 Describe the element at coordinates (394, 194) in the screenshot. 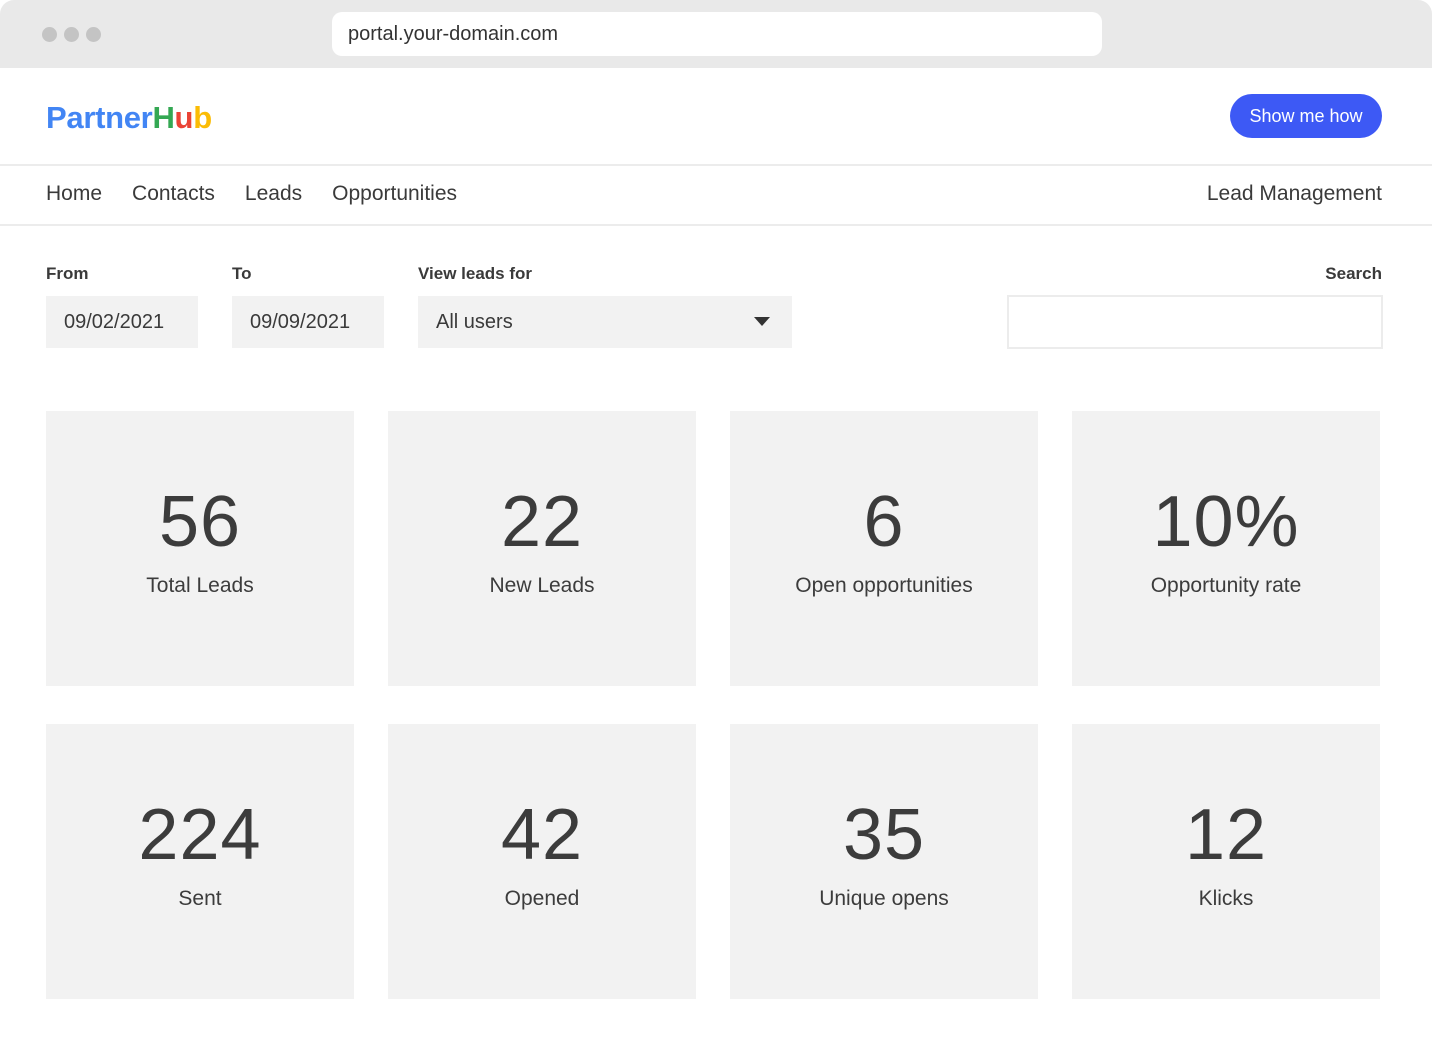

I see `nav-item-opportunities: Opportunities` at that location.